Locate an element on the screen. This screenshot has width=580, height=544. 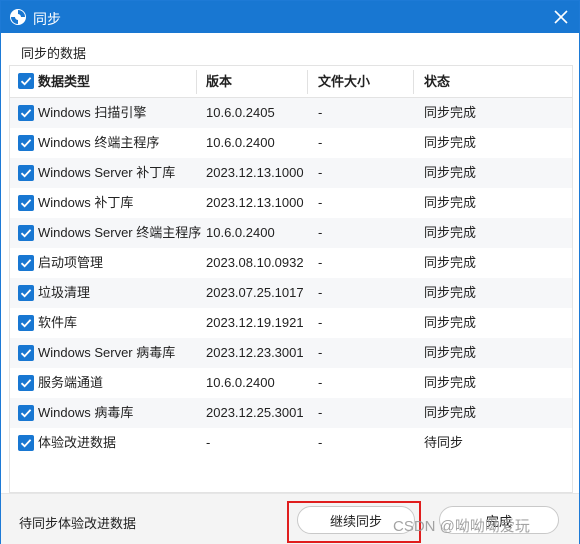
table-row: Windows Server 终端主程序 10.6.0.2400 - 同步完成 is located at coordinates (291, 233).